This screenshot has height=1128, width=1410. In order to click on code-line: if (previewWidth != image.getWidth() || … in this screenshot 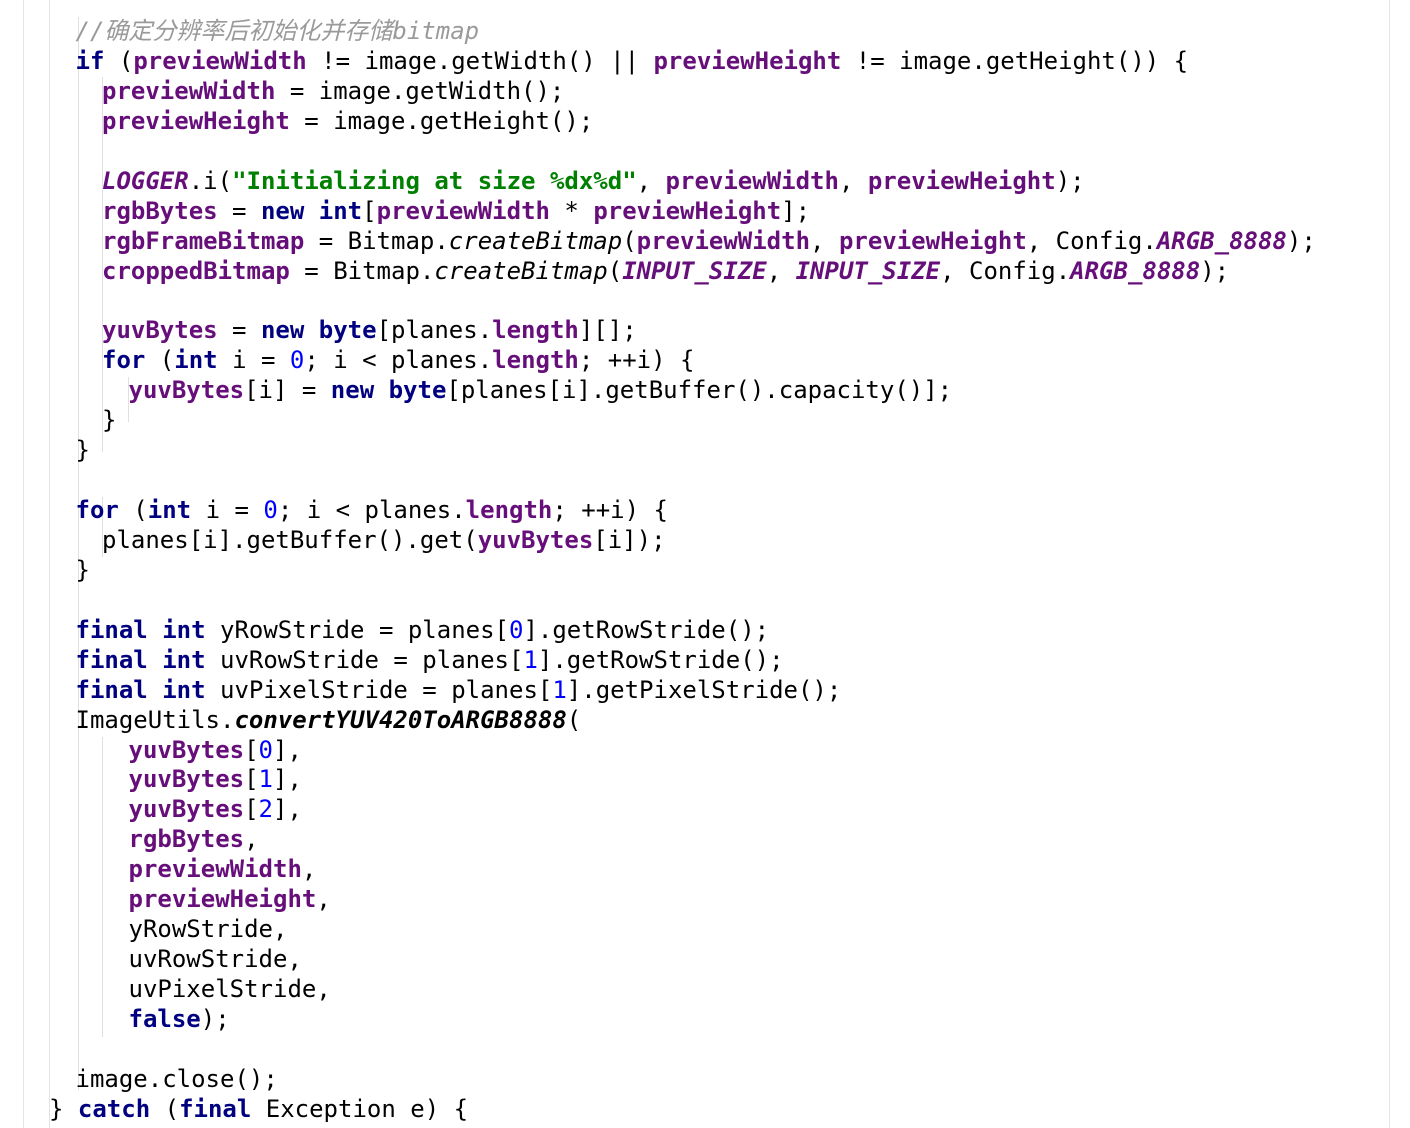, I will do `click(705, 62)`.